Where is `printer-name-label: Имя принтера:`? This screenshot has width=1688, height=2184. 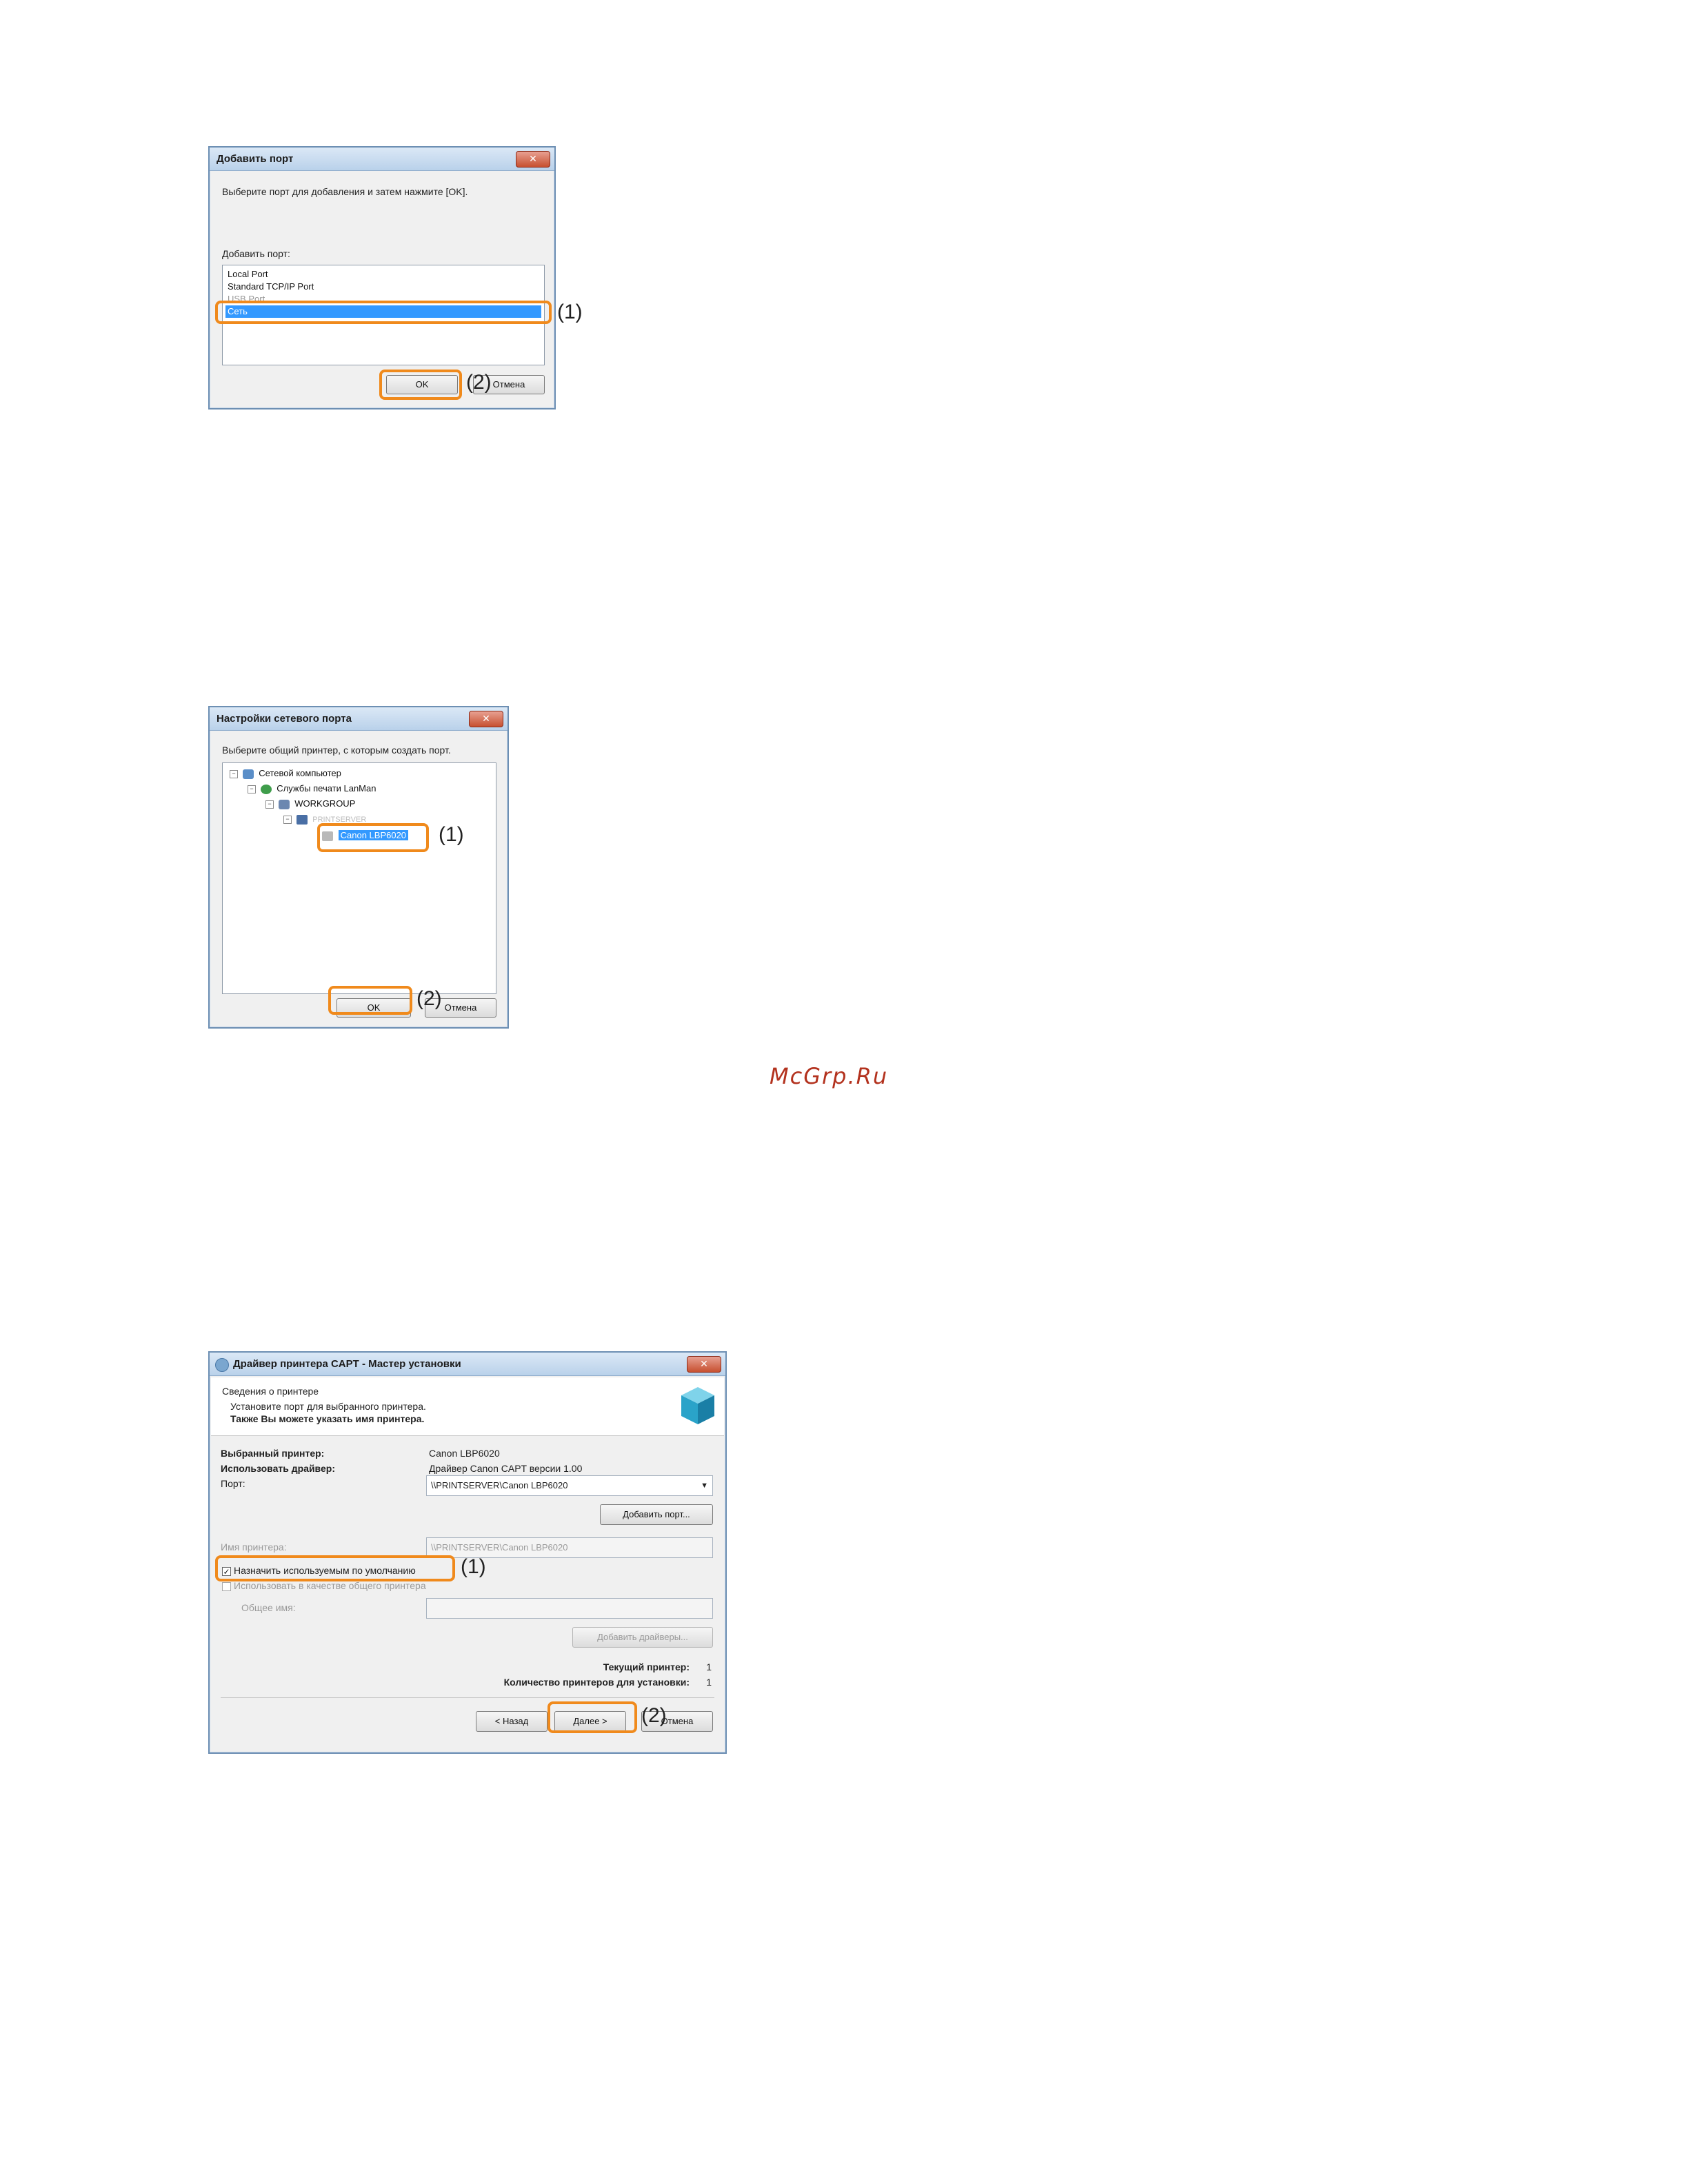 printer-name-label: Имя принтера: is located at coordinates (254, 1547).